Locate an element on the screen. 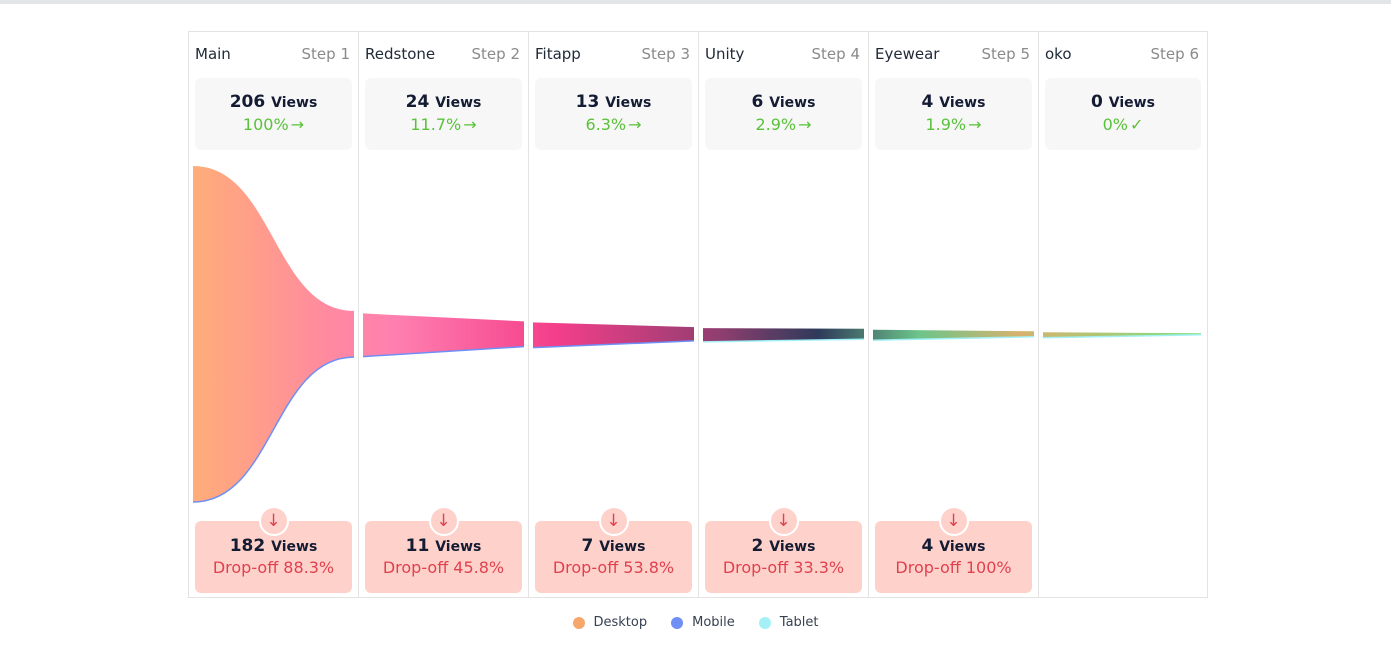 The height and width of the screenshot is (651, 1391). chart-legend: Desktop Mobile Tablet is located at coordinates (695, 622).